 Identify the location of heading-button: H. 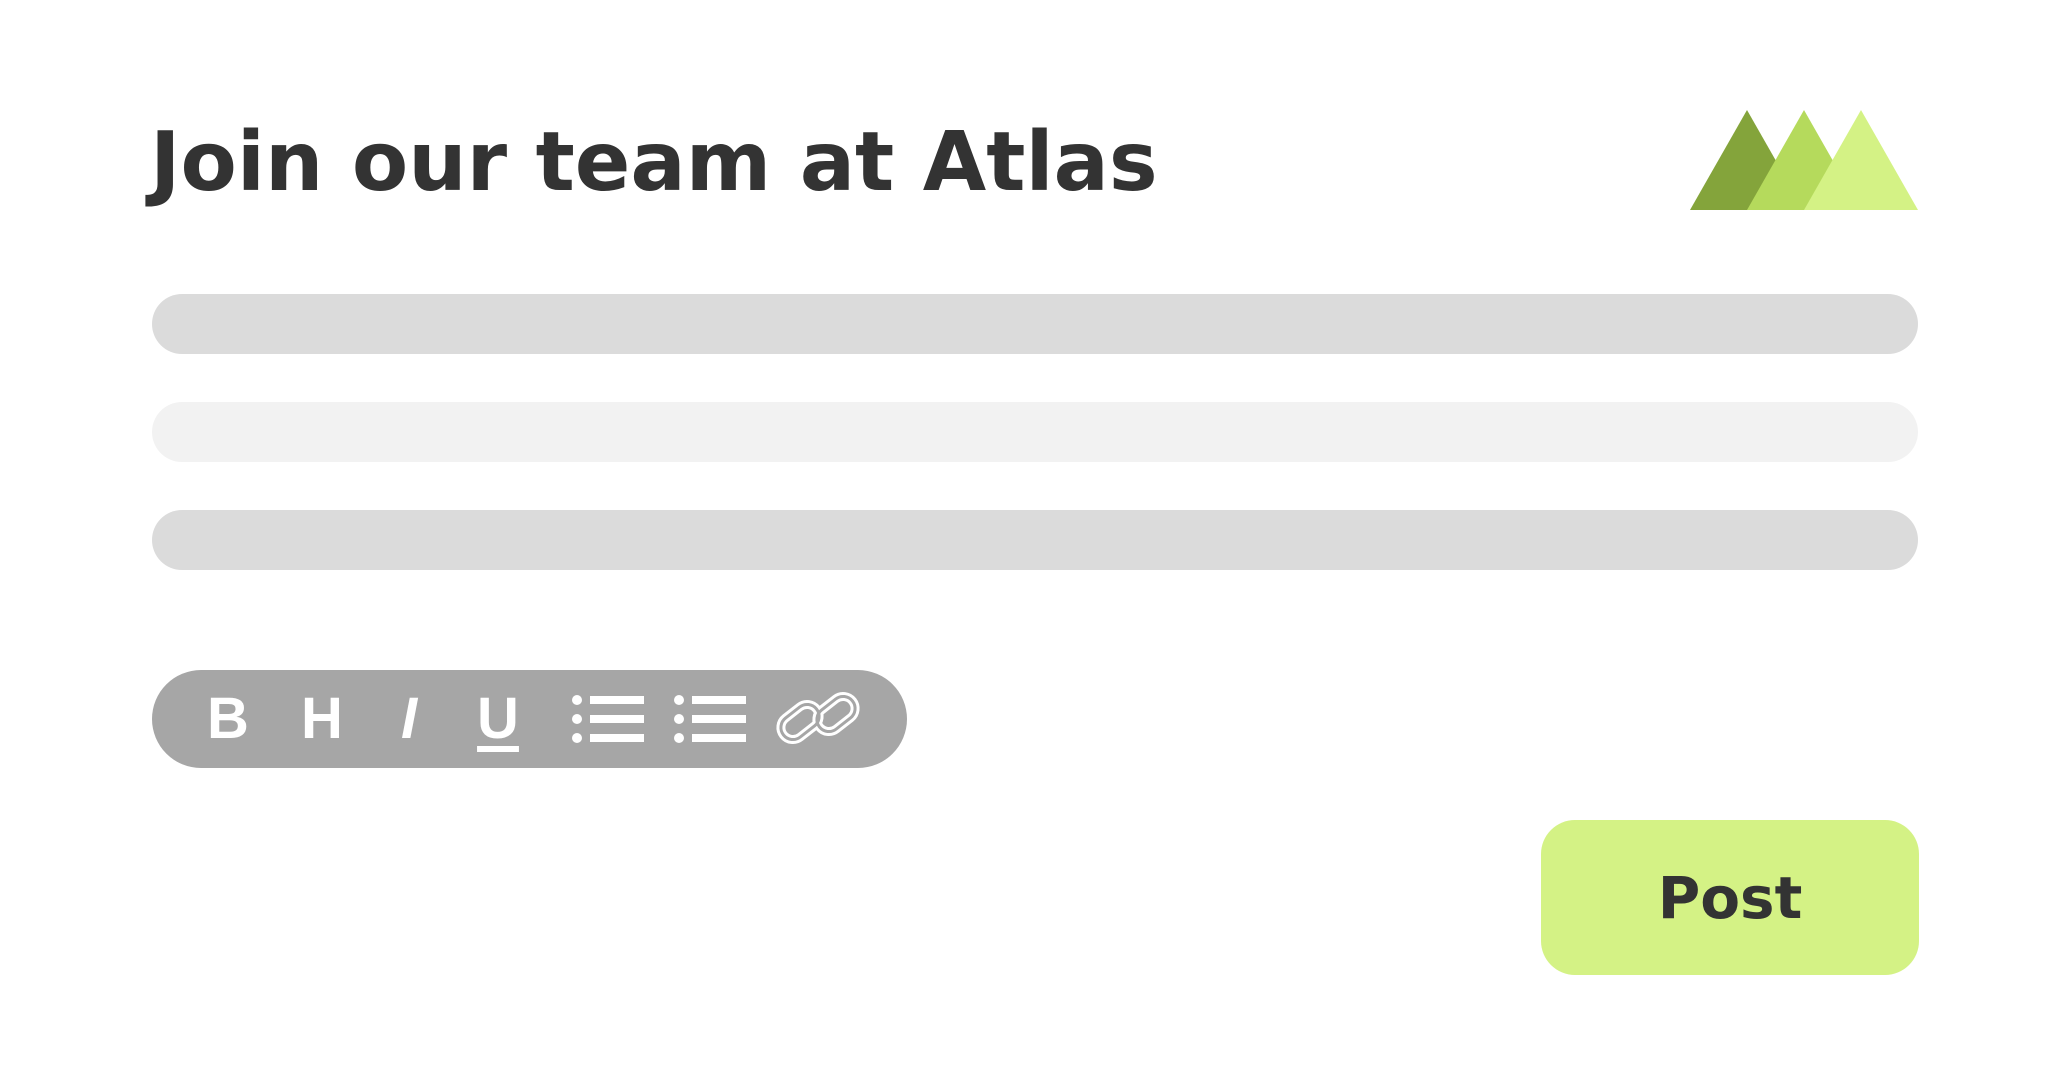
(322, 719).